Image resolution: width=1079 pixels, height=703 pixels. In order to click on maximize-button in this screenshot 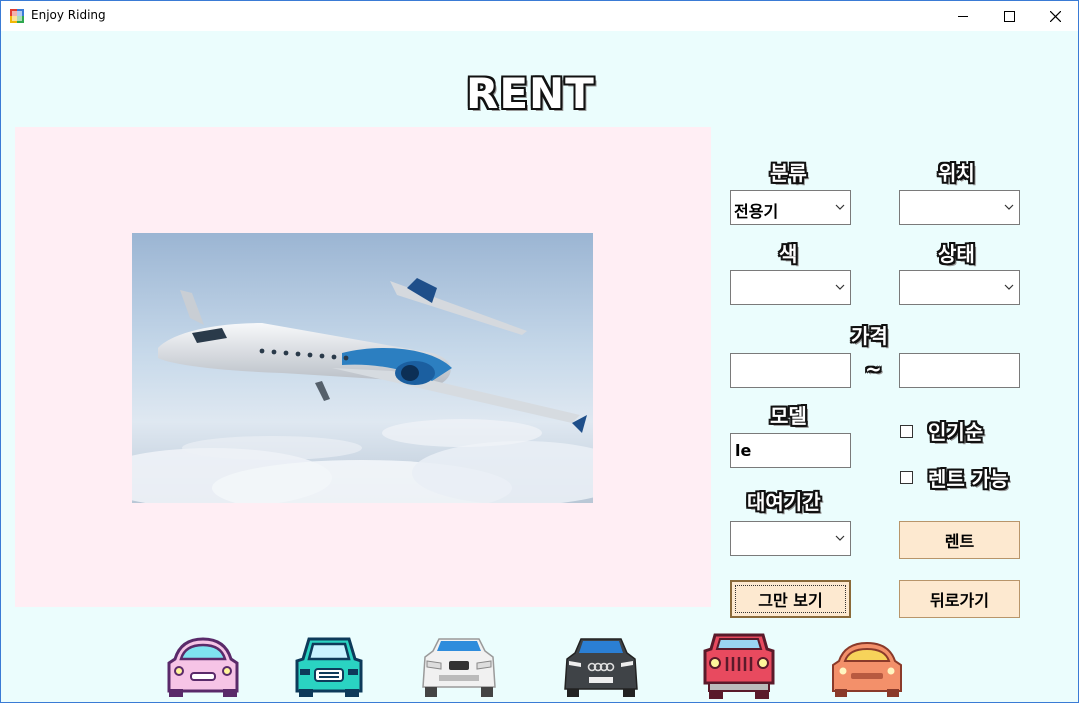, I will do `click(1009, 16)`.